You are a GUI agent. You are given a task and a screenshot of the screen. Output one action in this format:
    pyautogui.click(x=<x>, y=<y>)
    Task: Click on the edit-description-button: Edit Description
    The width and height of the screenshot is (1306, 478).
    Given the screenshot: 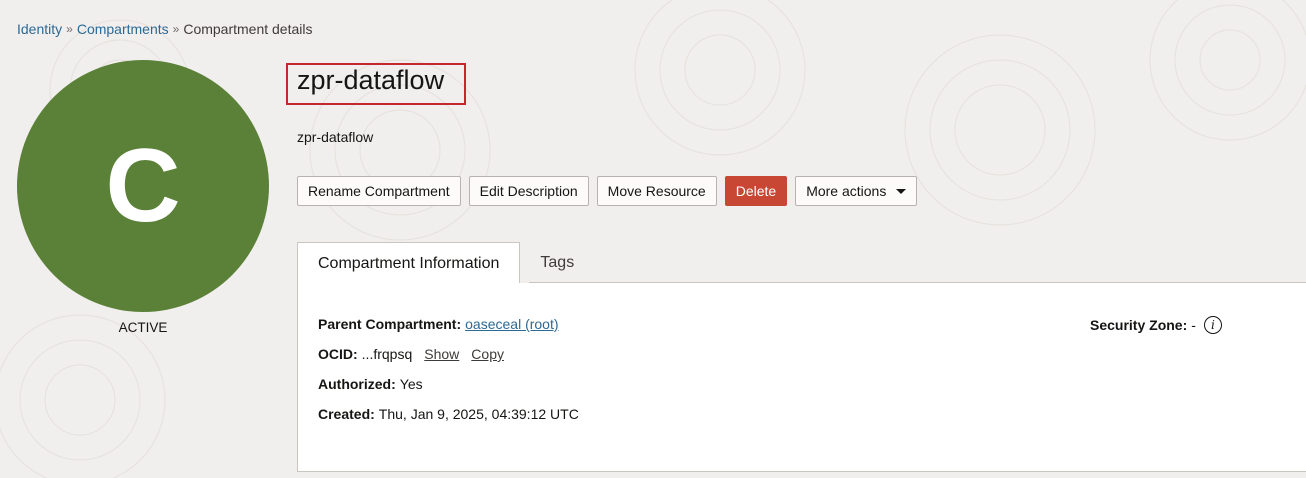 What is the action you would take?
    pyautogui.click(x=528, y=191)
    